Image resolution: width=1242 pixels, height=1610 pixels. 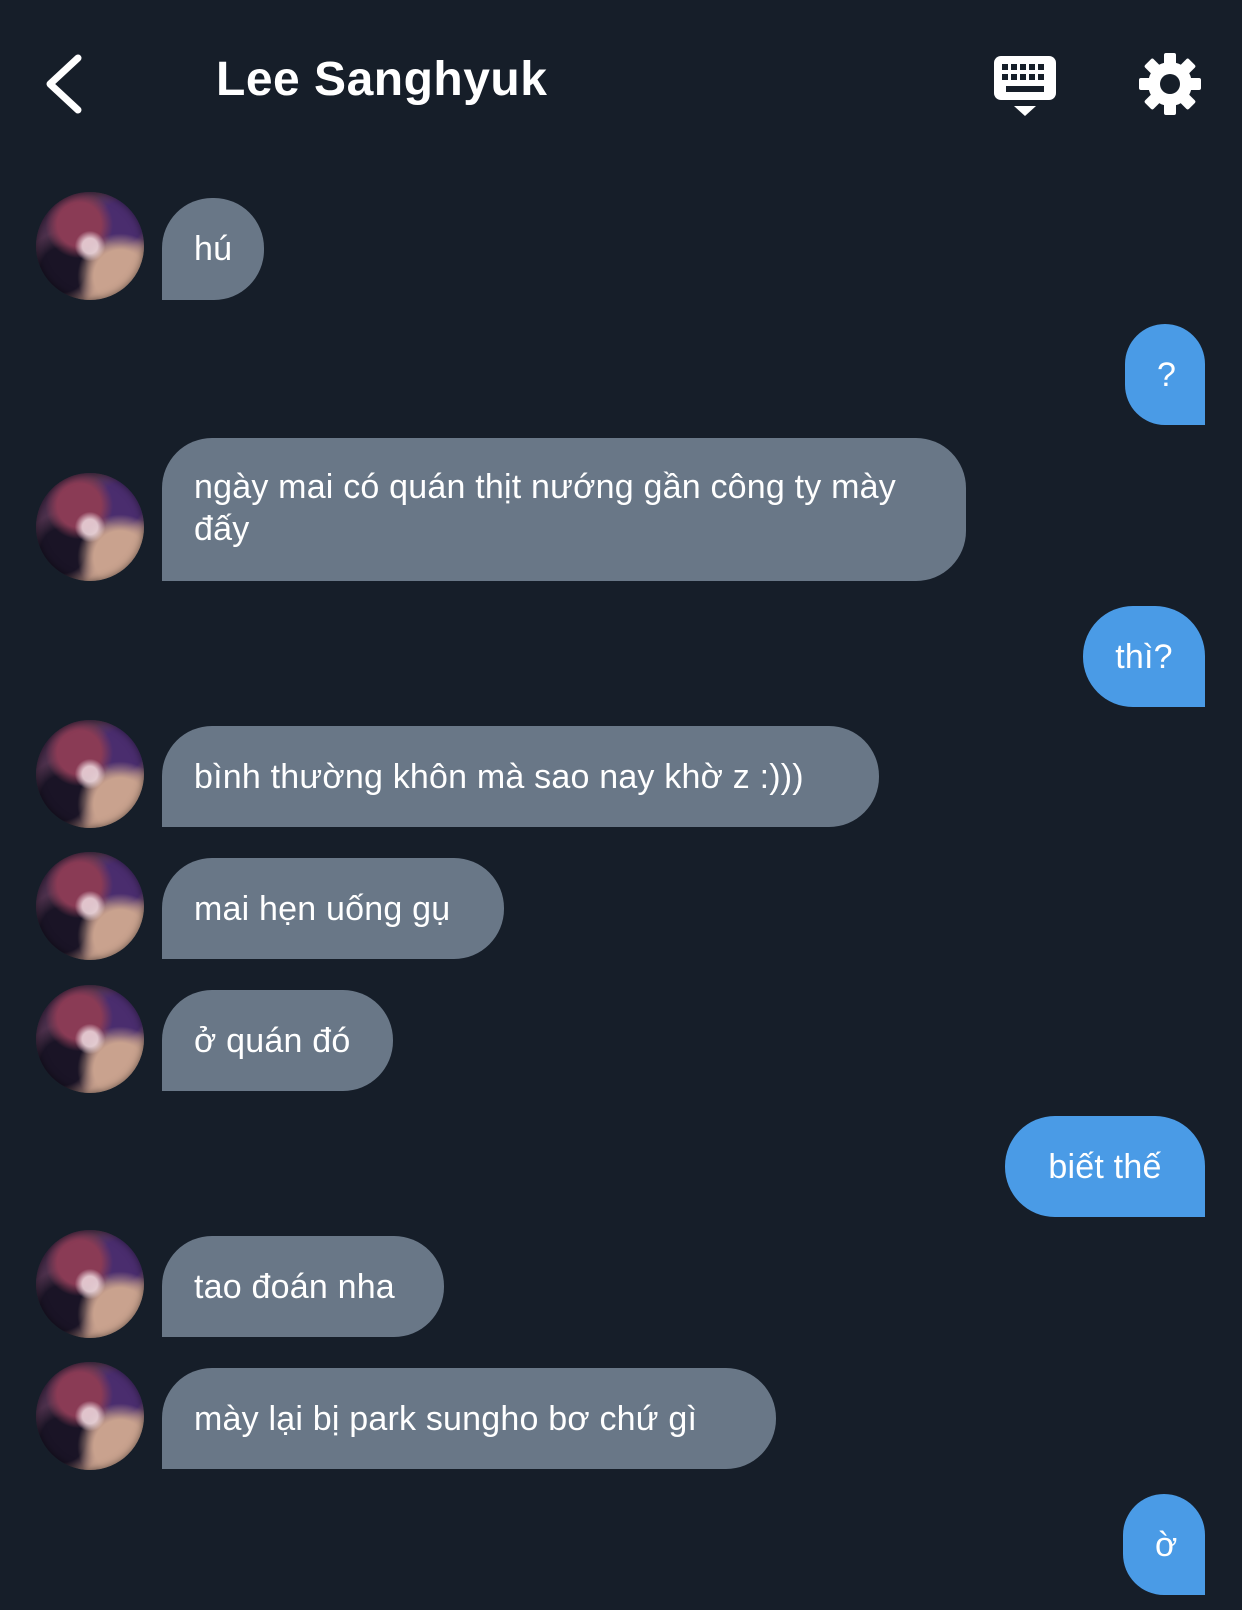 I want to click on keyboard-icon, so click(x=1025, y=86).